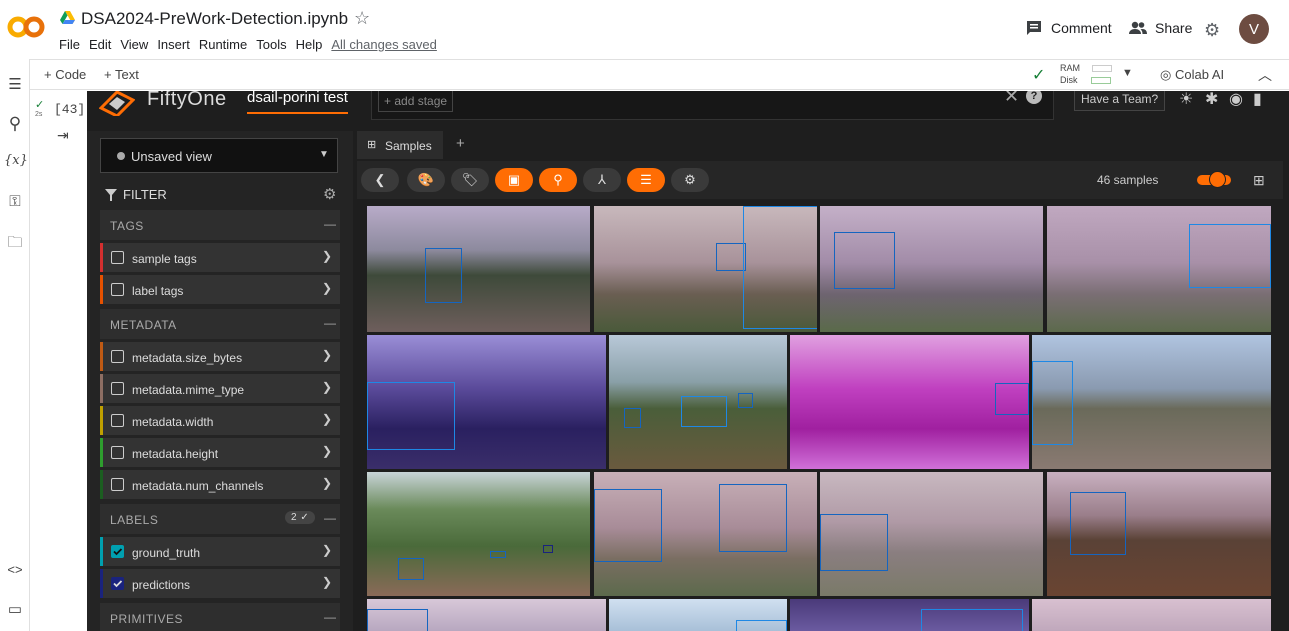 The width and height of the screenshot is (1289, 631). Describe the element at coordinates (646, 180) in the screenshot. I see `sort-list-icon: ☰` at that location.